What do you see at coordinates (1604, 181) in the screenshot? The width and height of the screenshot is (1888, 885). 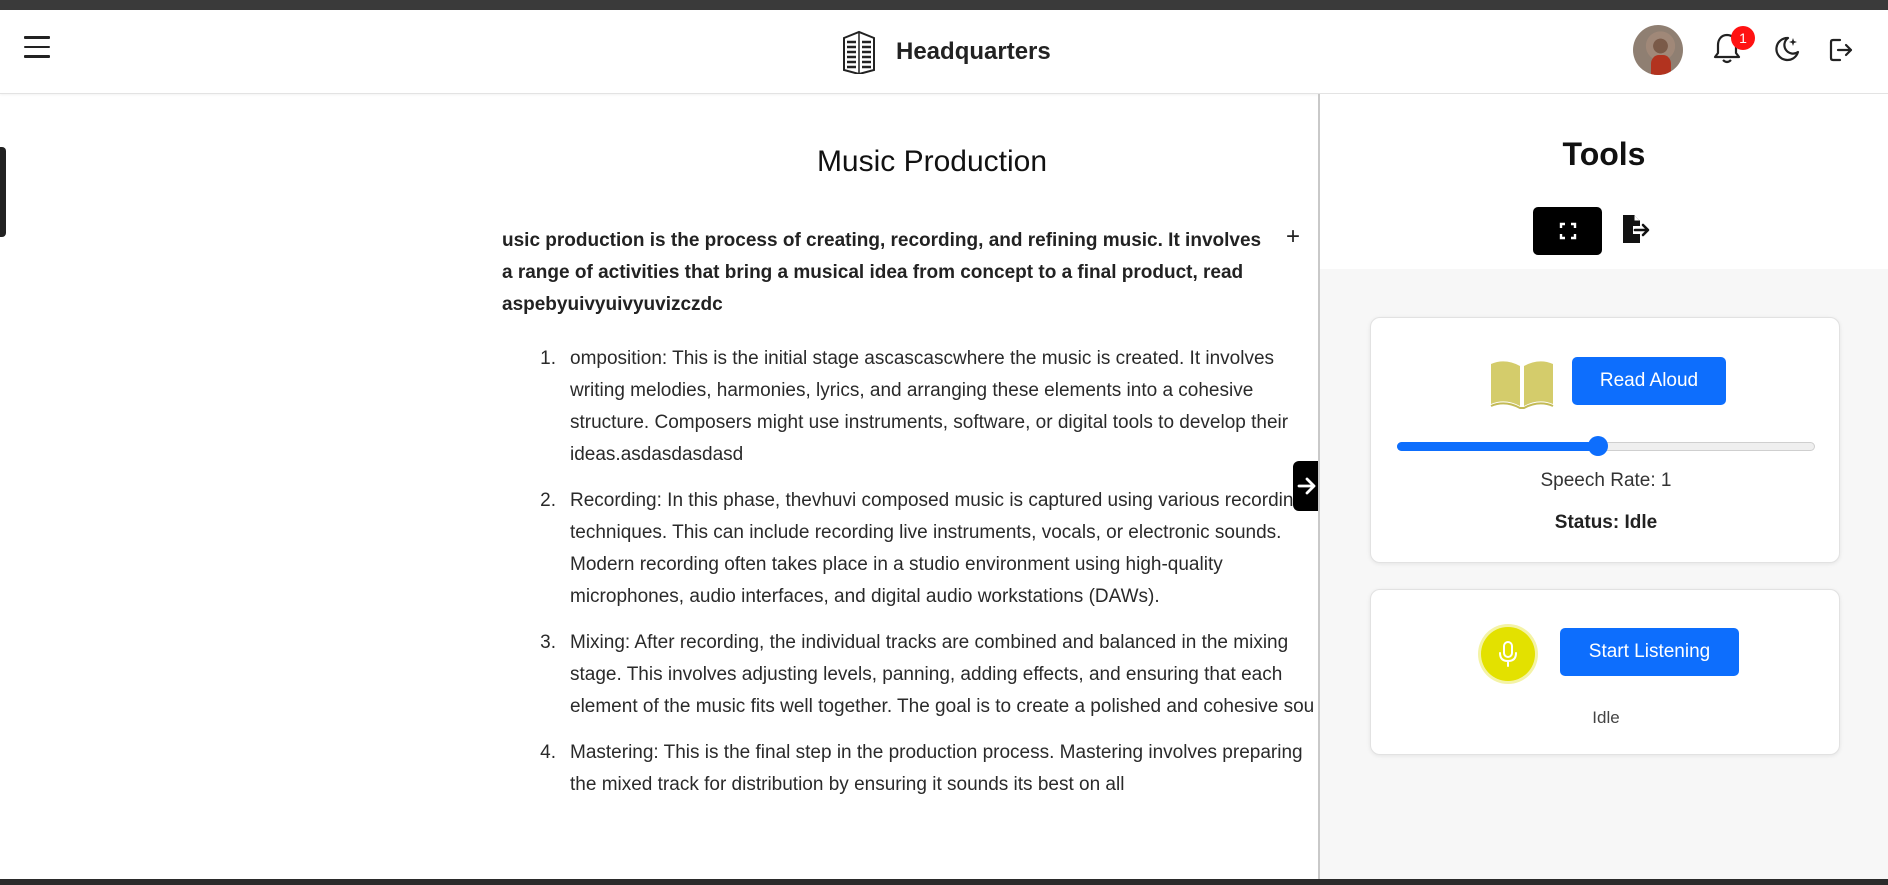 I see `tools-panel-header: Tools` at bounding box center [1604, 181].